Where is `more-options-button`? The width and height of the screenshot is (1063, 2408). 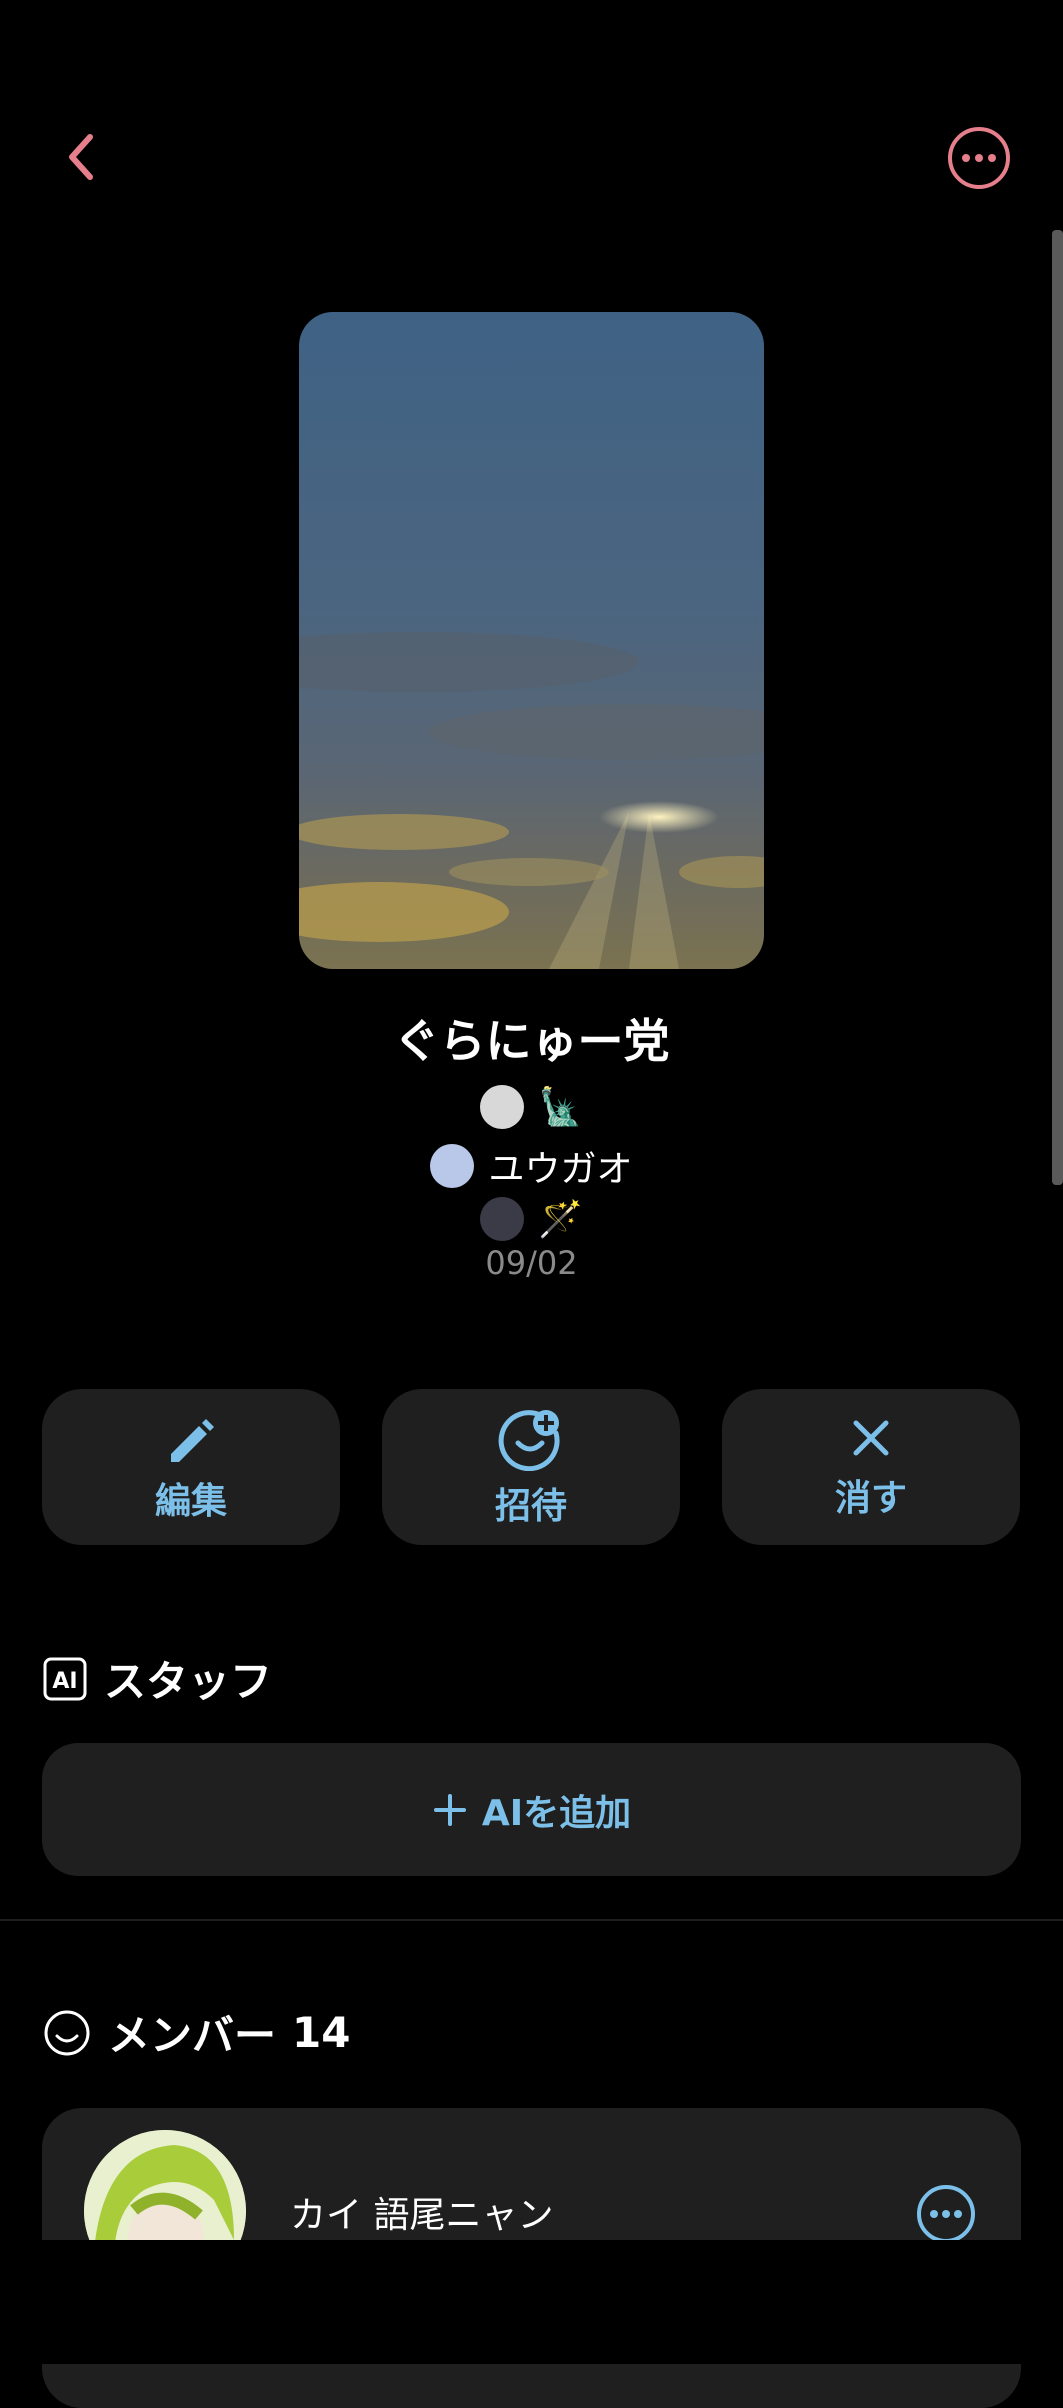 more-options-button is located at coordinates (979, 158).